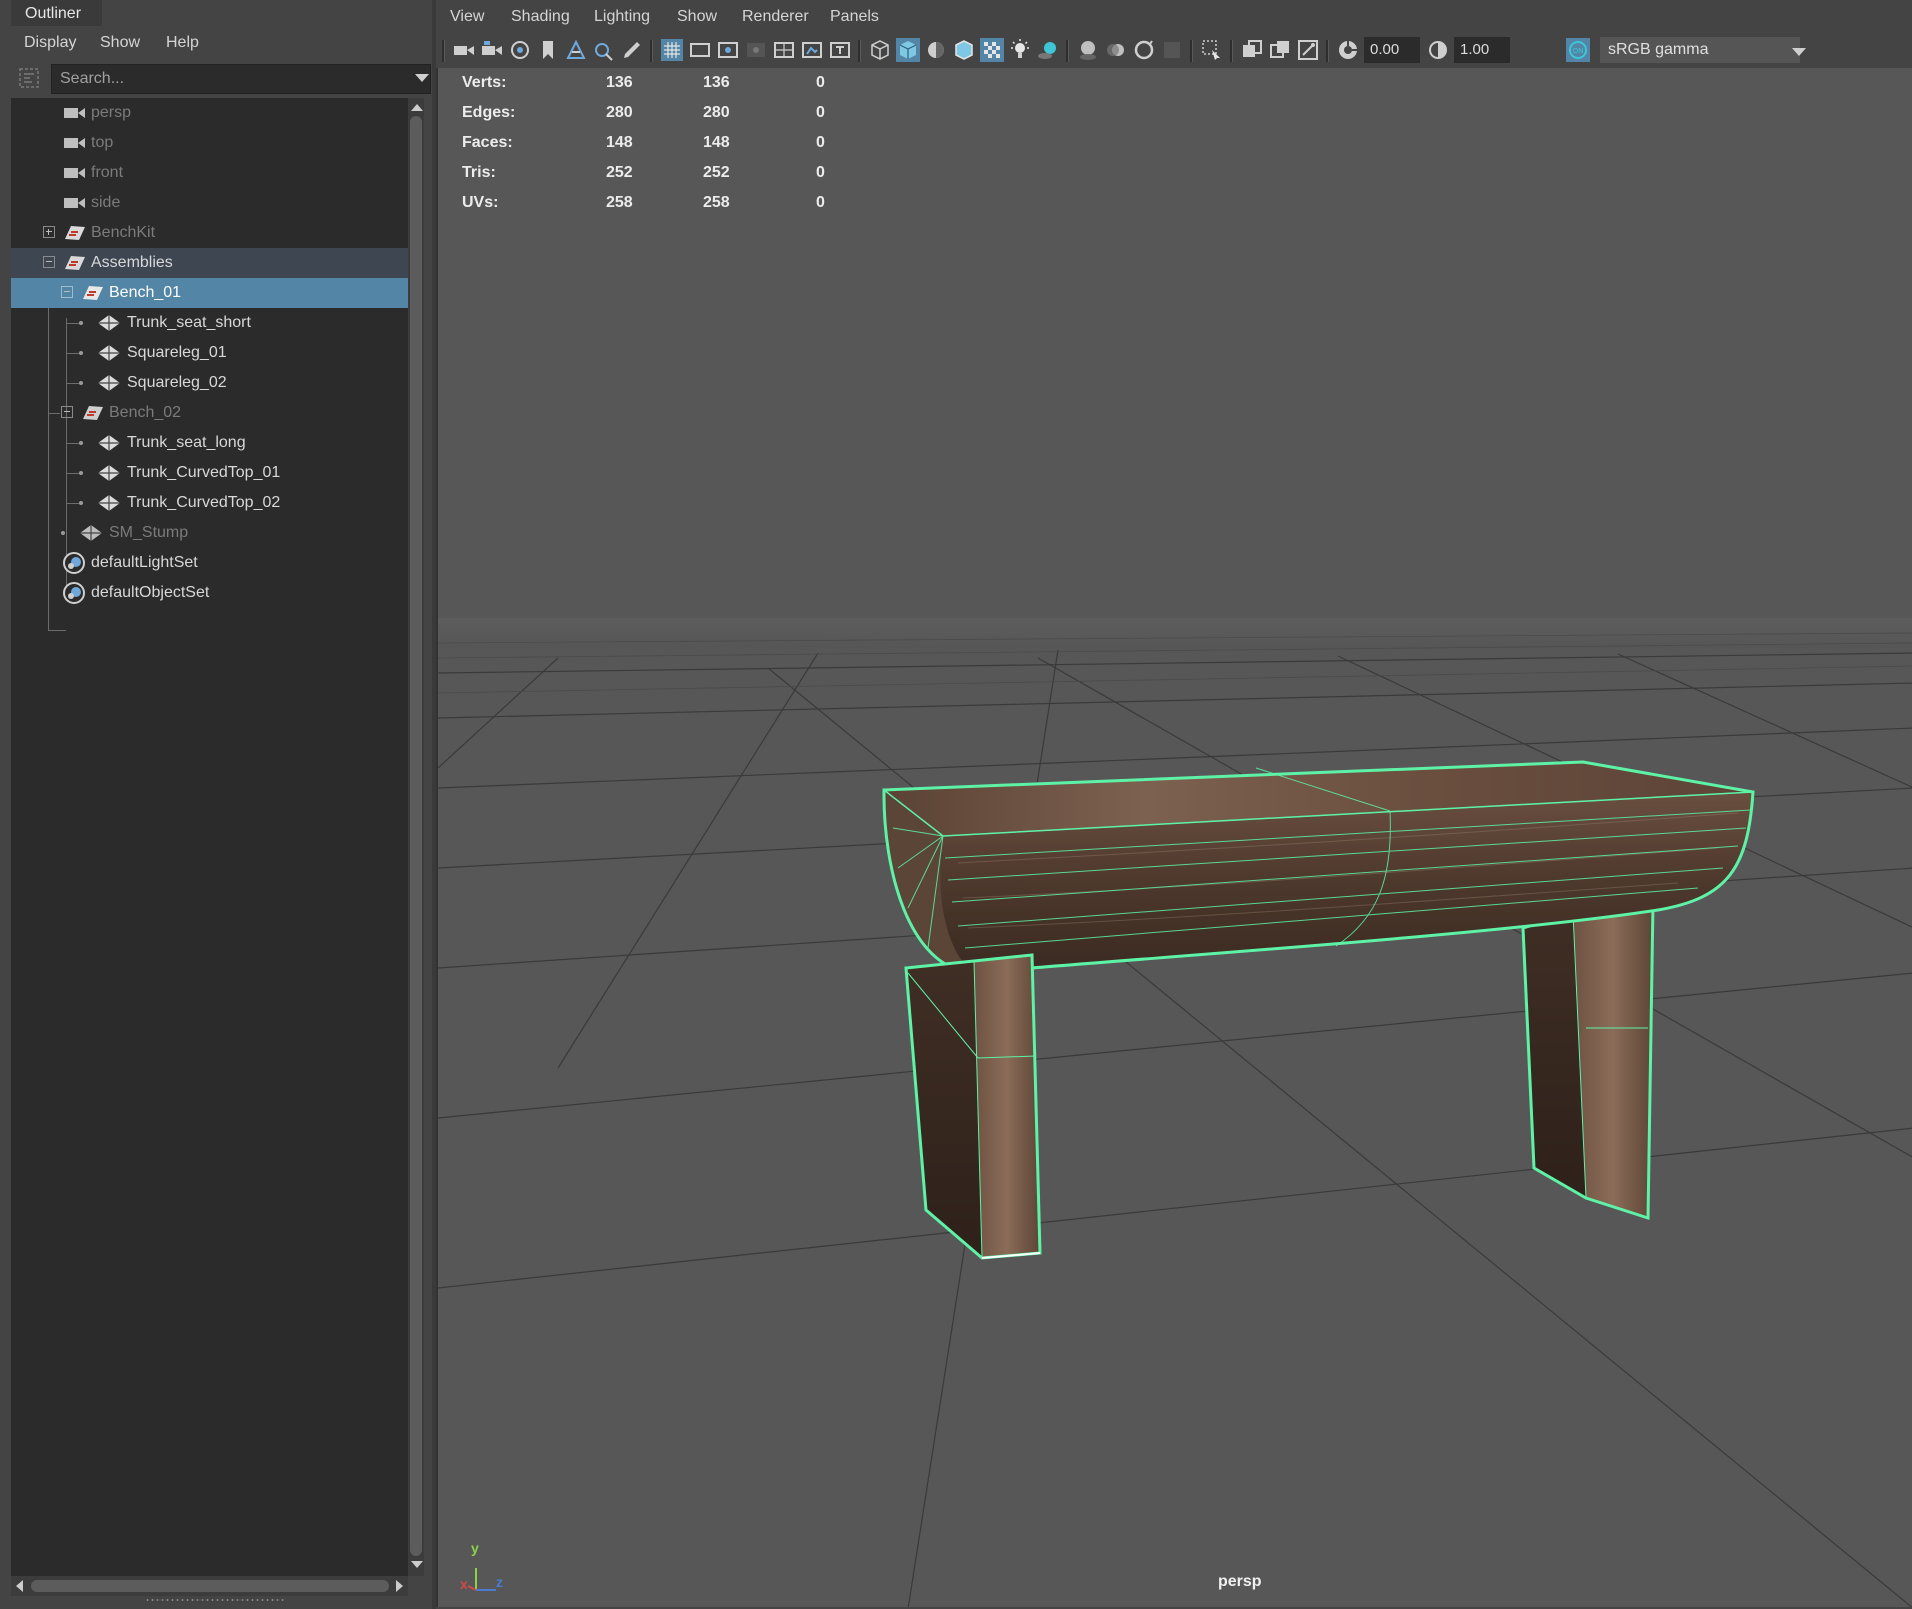 The height and width of the screenshot is (1609, 1912). Describe the element at coordinates (908, 50) in the screenshot. I see `smooth-shade-icon` at that location.